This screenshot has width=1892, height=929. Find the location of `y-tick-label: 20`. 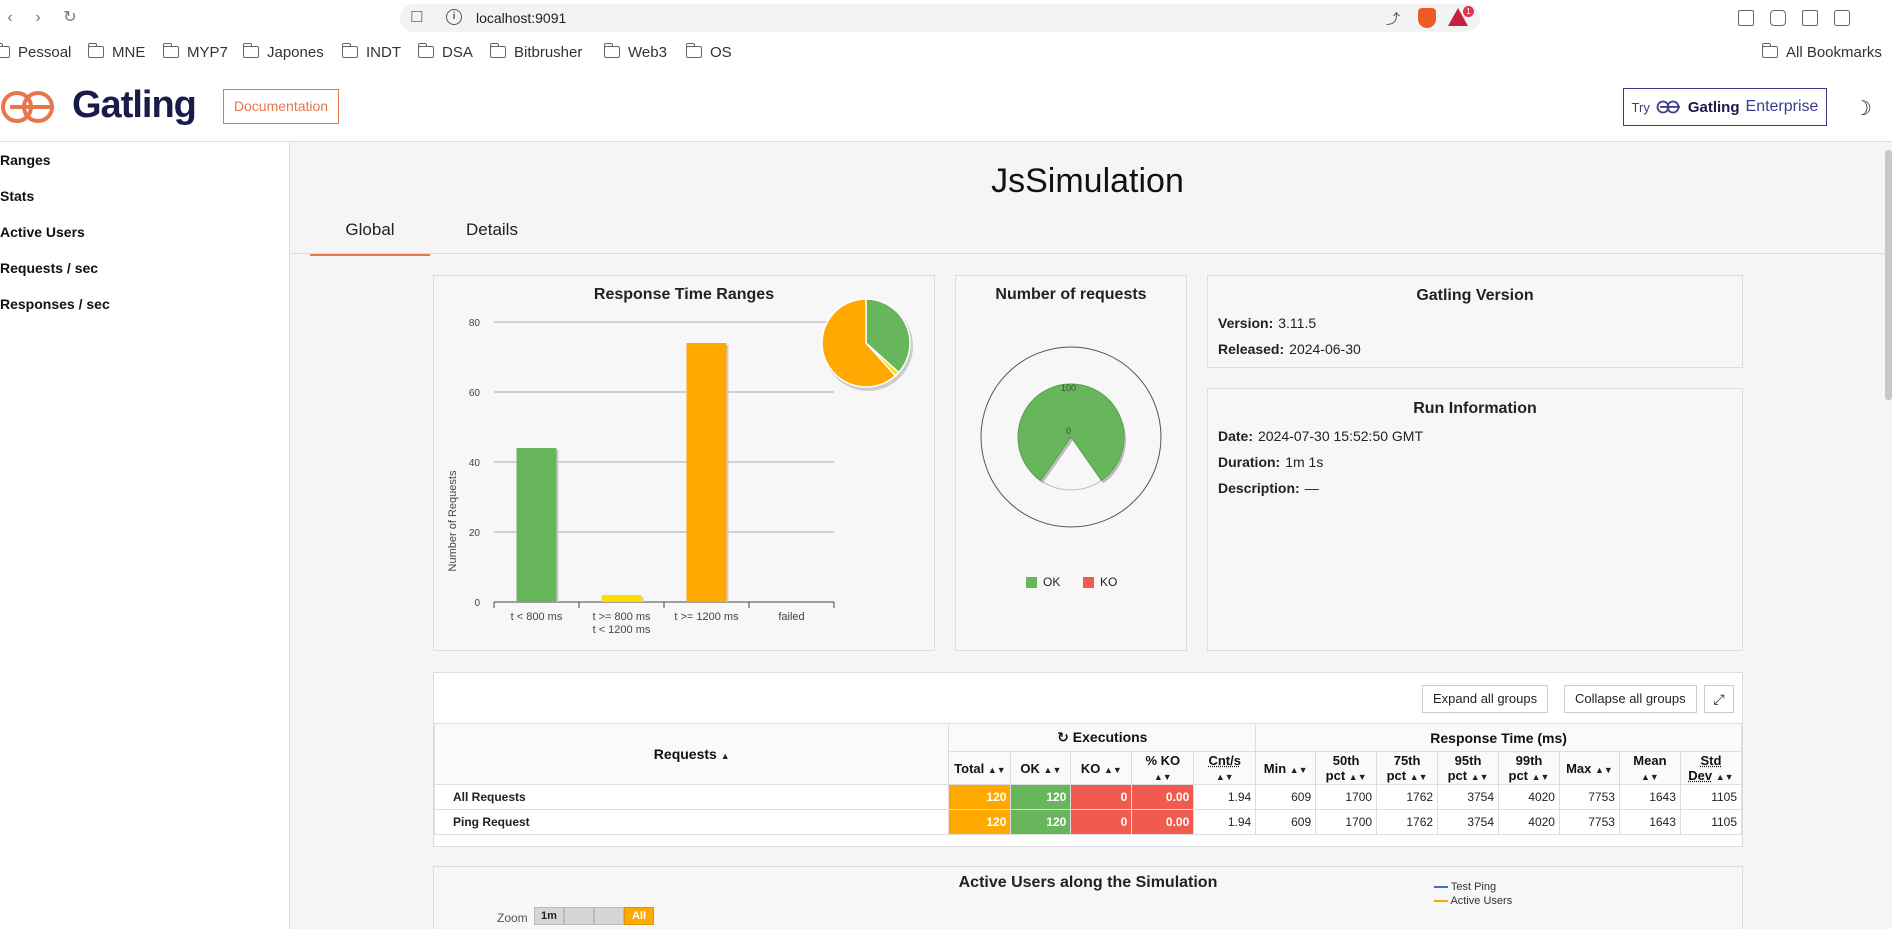

y-tick-label: 20 is located at coordinates (475, 533).